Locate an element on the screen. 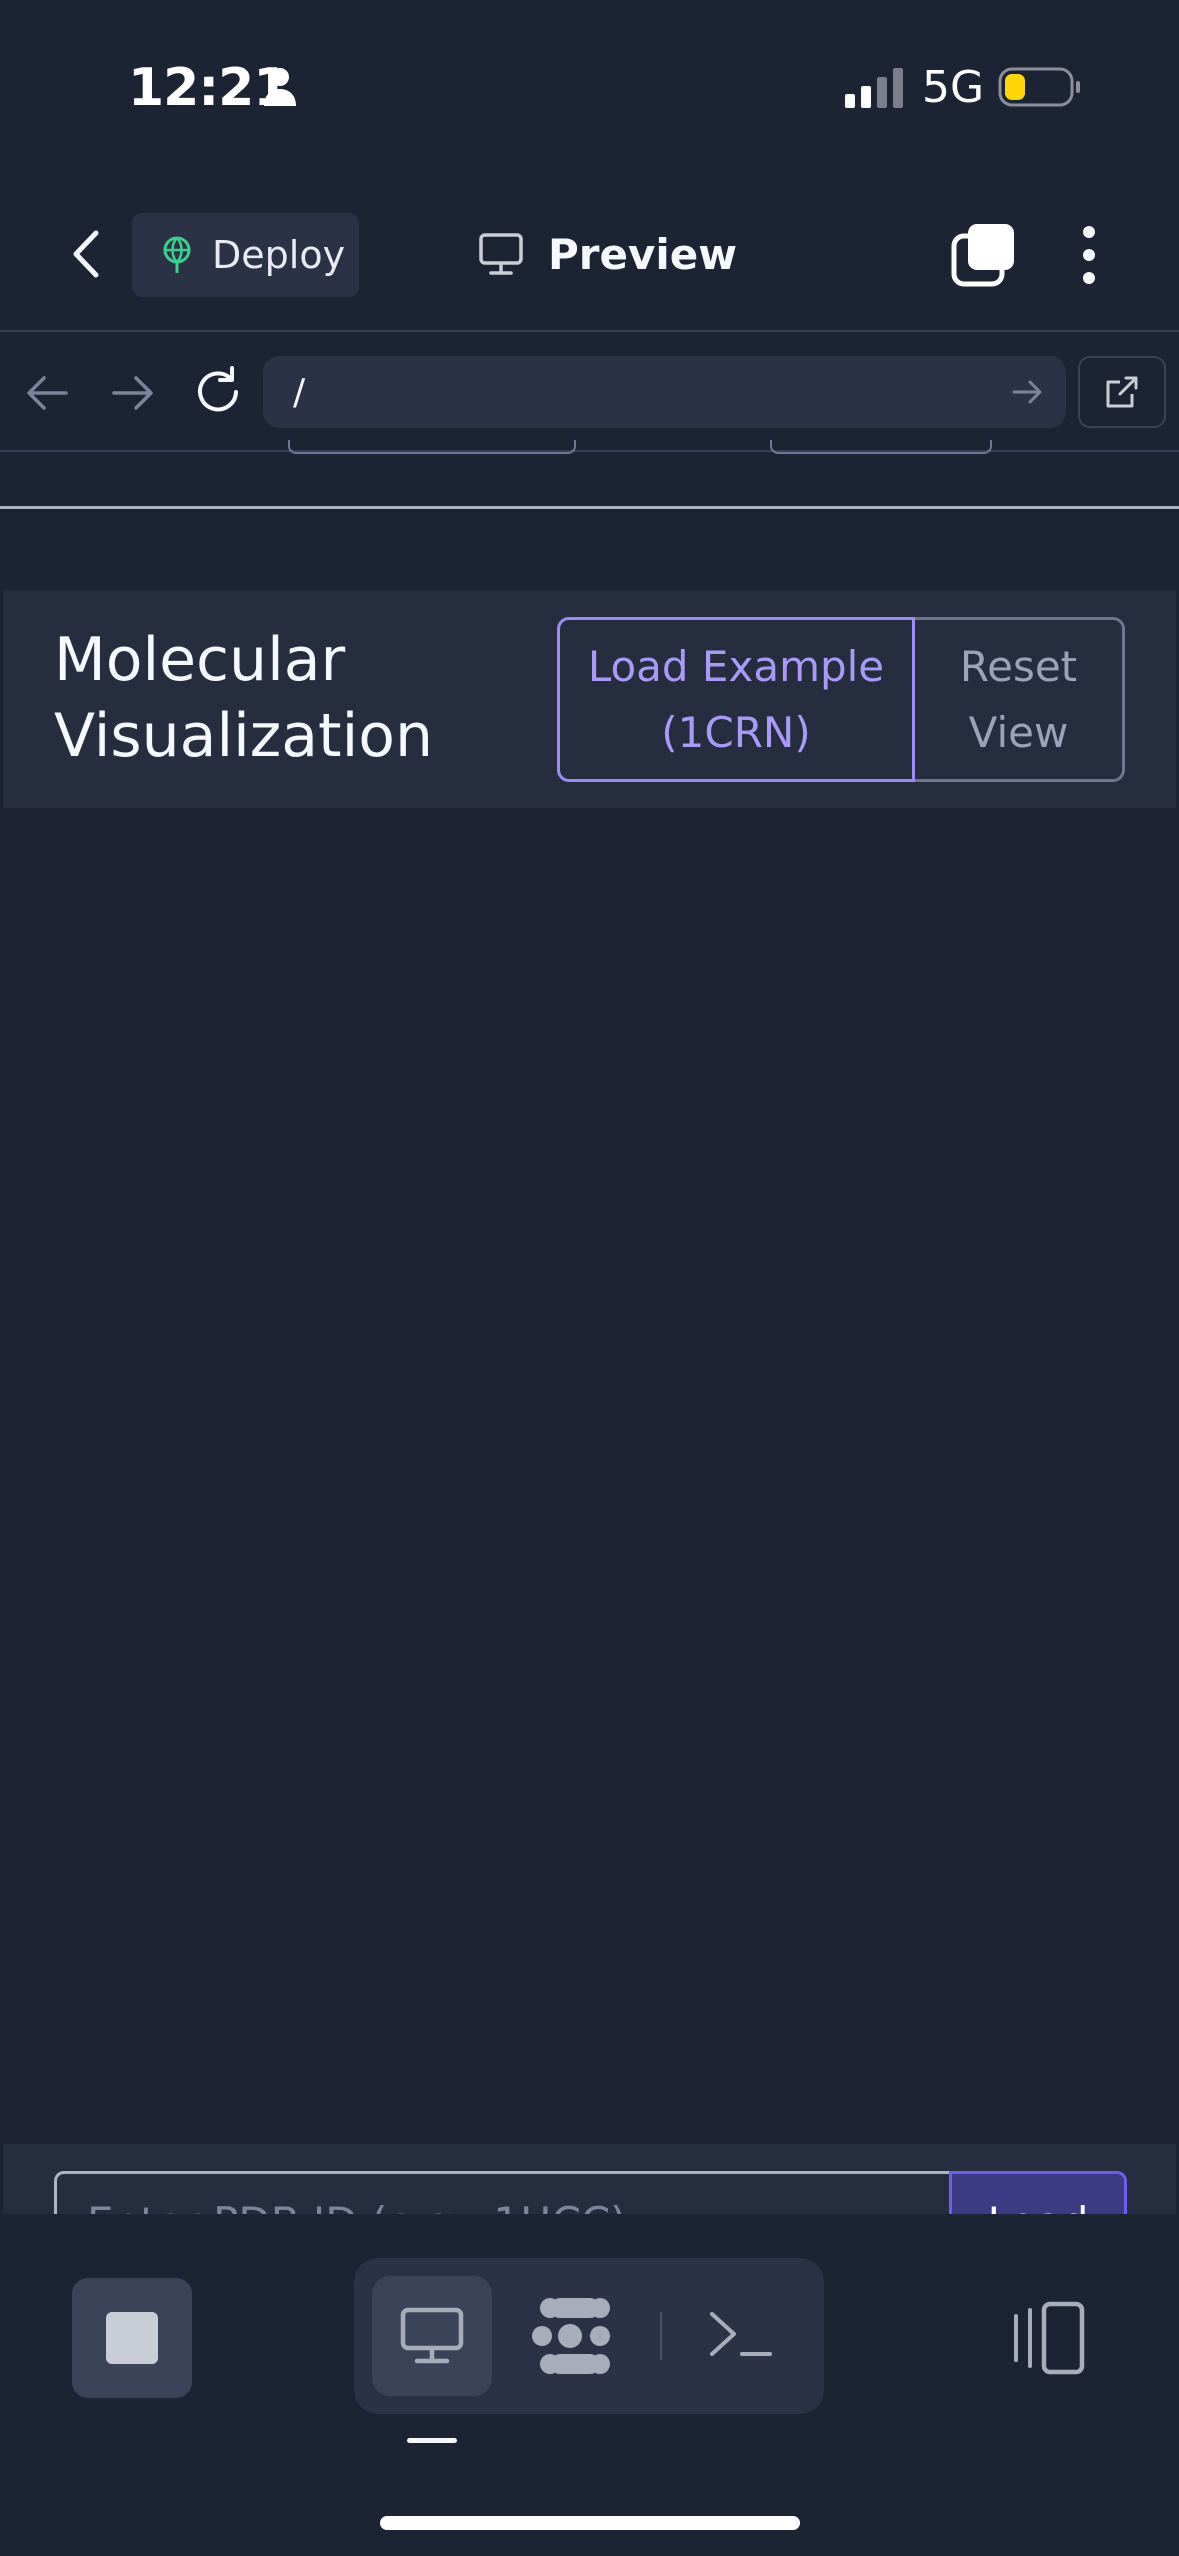 This screenshot has height=2556, width=1179. more-menu-button is located at coordinates (1089, 255).